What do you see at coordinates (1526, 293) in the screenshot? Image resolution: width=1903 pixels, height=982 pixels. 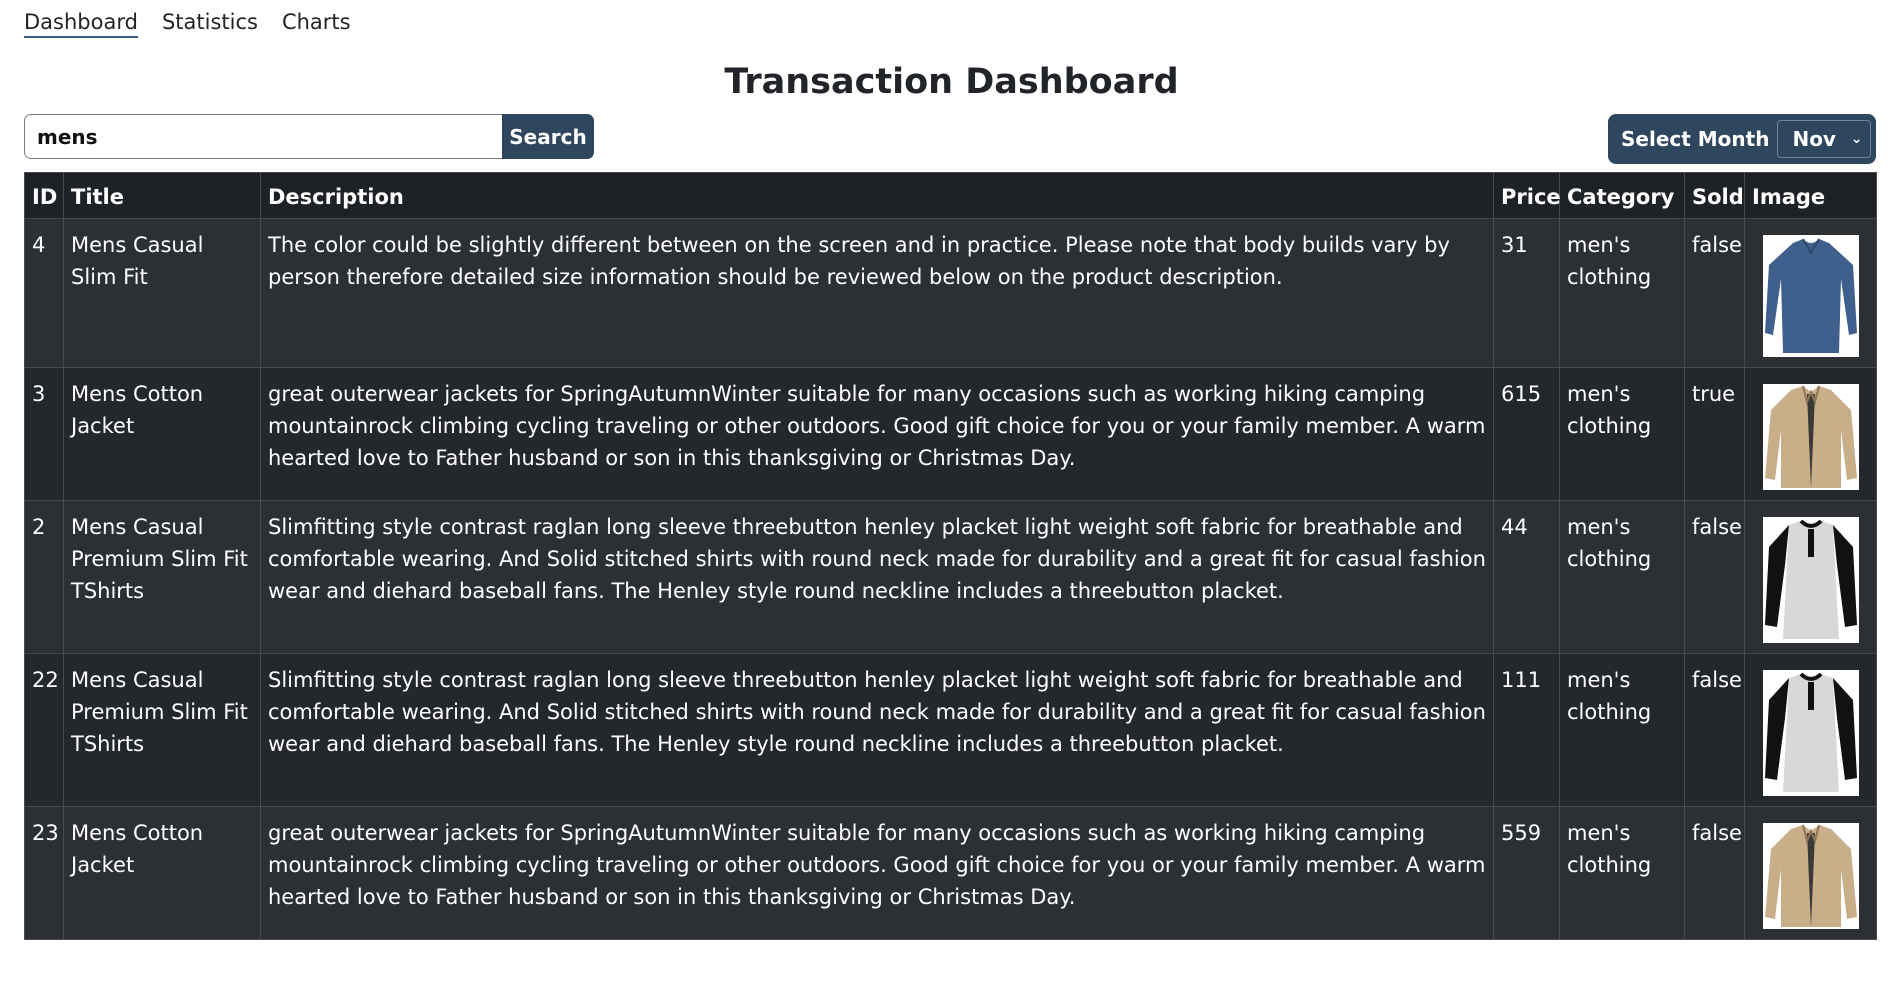 I see `cell-price: 31` at bounding box center [1526, 293].